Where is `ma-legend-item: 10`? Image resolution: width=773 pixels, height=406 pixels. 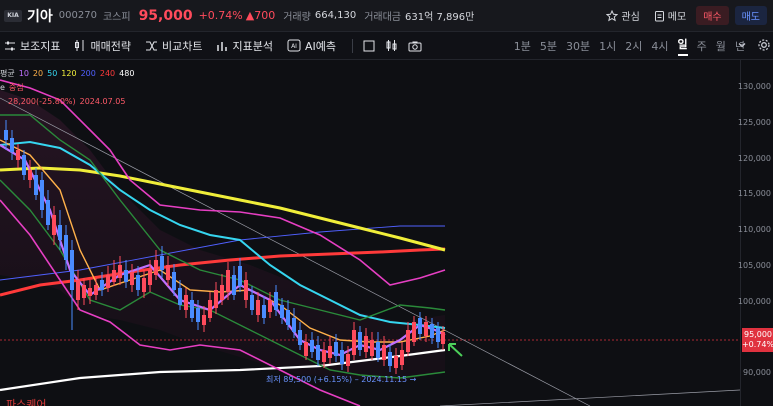
ma-legend-item: 10 is located at coordinates (24, 74).